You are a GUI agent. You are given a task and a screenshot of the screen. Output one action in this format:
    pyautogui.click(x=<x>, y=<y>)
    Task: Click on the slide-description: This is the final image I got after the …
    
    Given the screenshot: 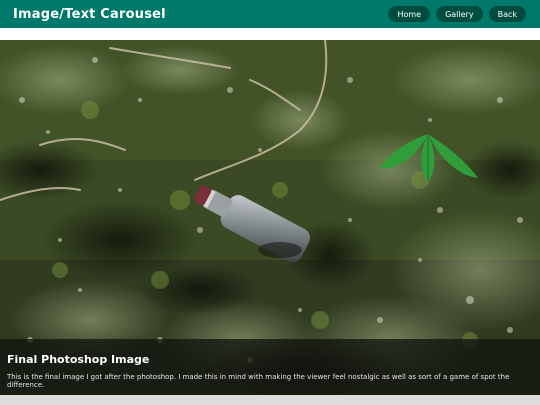 What is the action you would take?
    pyautogui.click(x=258, y=381)
    